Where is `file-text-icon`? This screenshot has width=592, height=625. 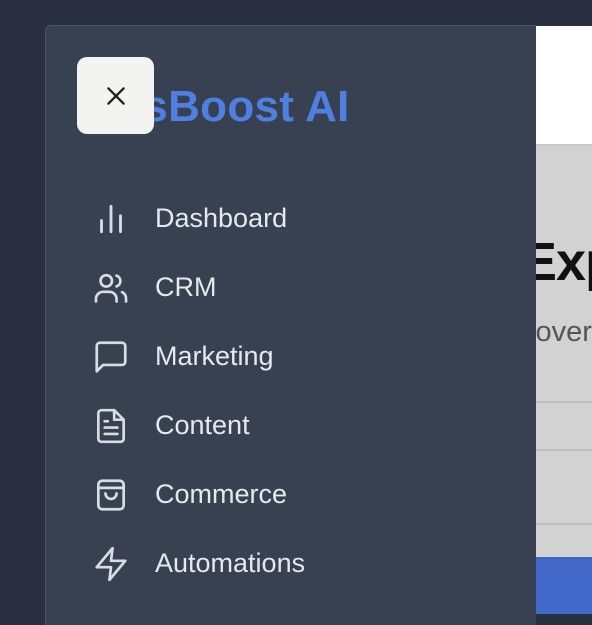
file-text-icon is located at coordinates (111, 426).